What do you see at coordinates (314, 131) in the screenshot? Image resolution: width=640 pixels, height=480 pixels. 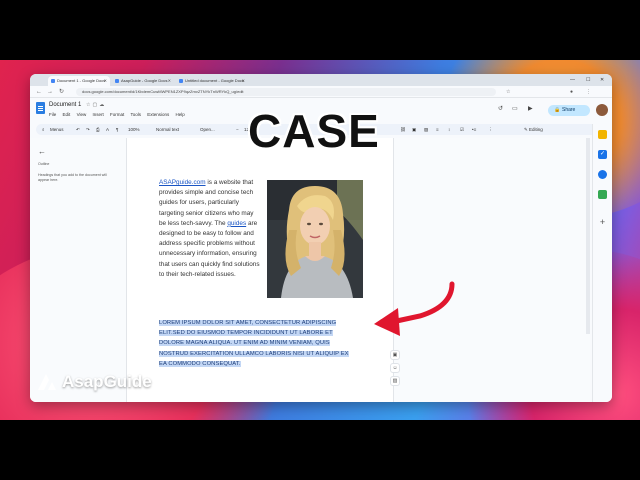 I see `overlay-title: CASE` at bounding box center [314, 131].